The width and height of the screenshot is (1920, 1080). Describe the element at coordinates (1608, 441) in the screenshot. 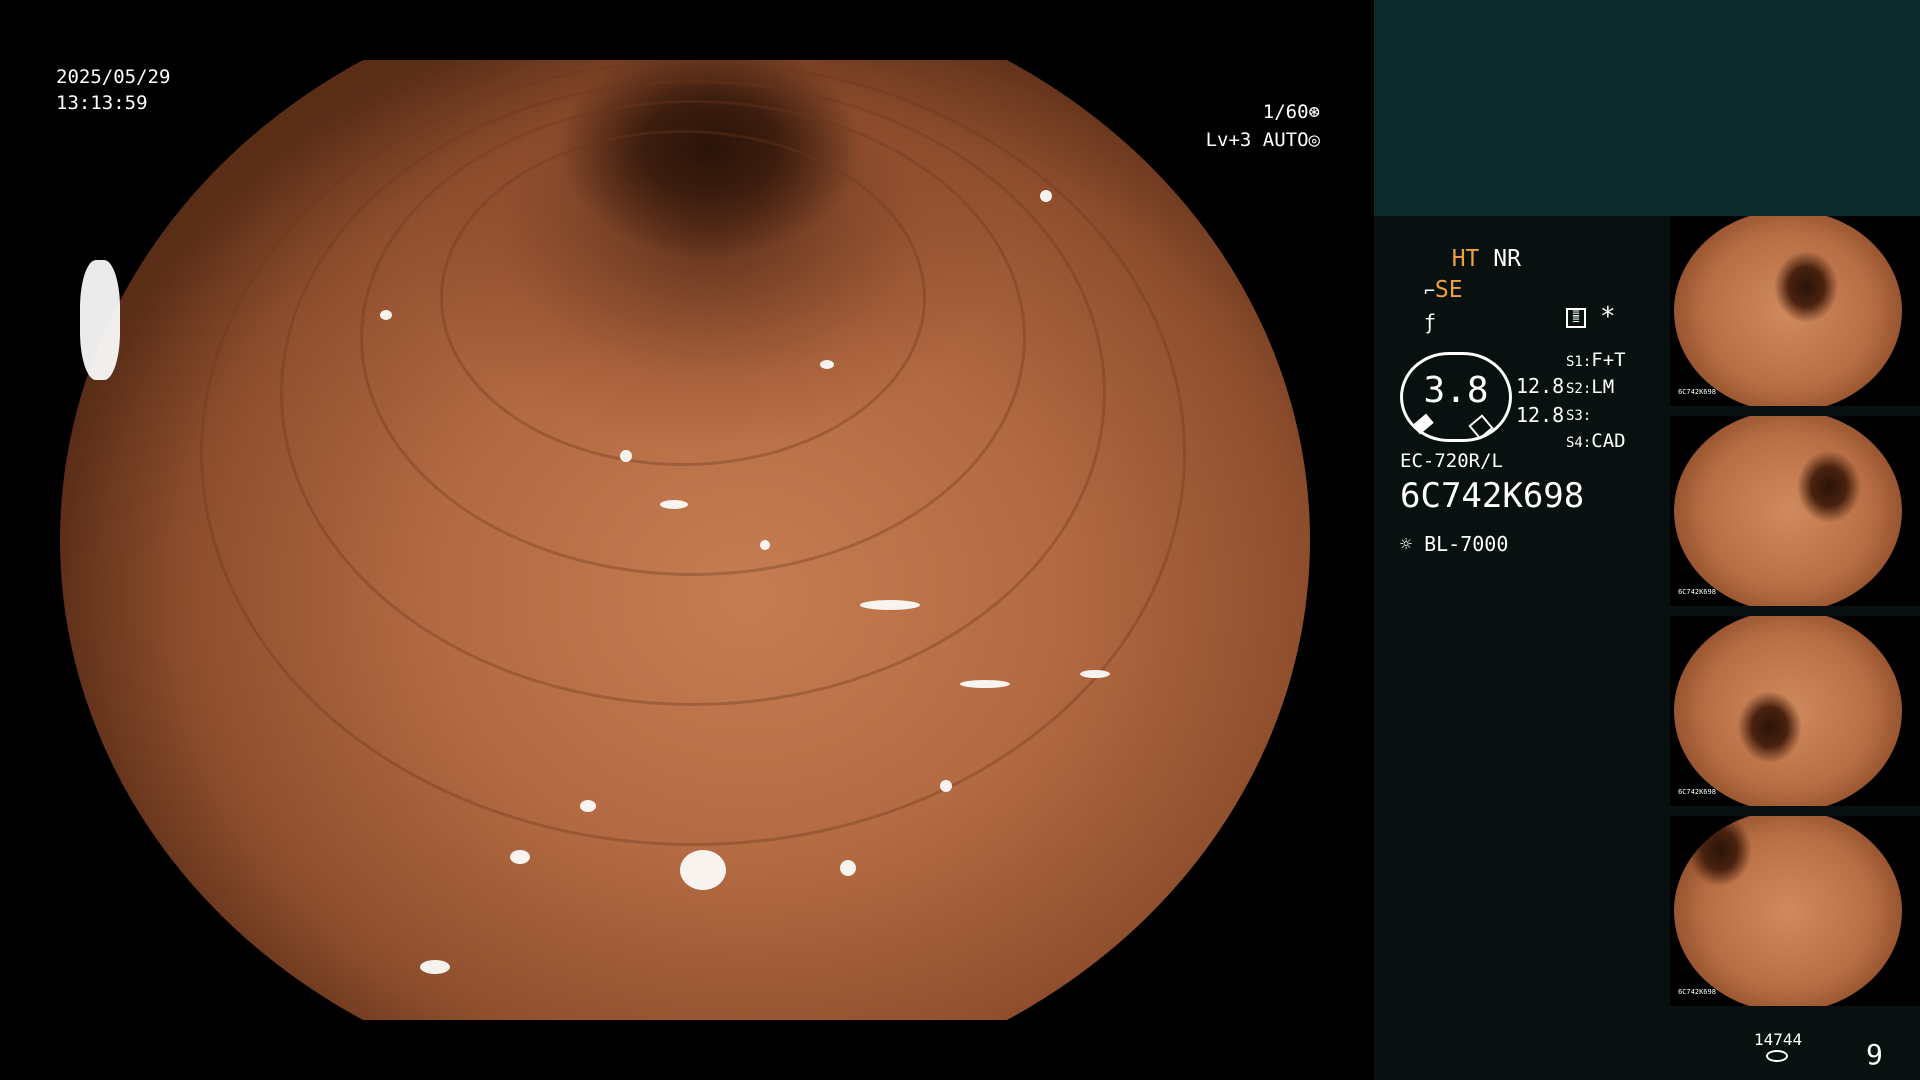

I see `switch-value: CAD` at that location.